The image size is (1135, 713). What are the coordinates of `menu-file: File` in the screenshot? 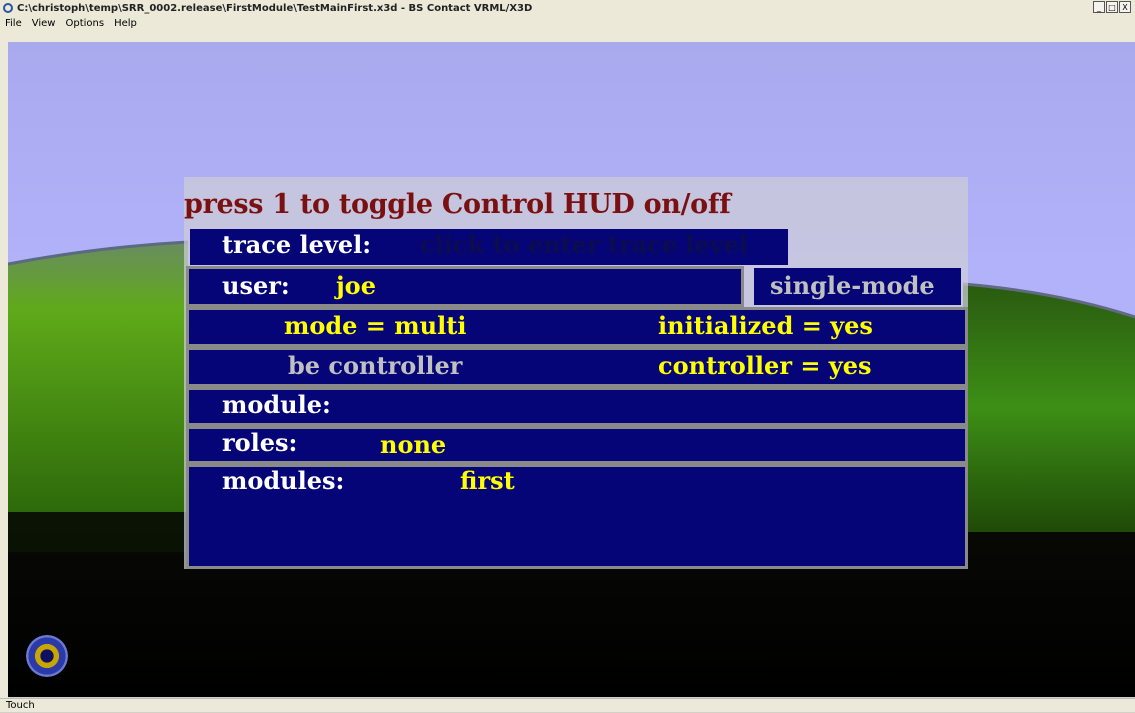 It's located at (13, 23).